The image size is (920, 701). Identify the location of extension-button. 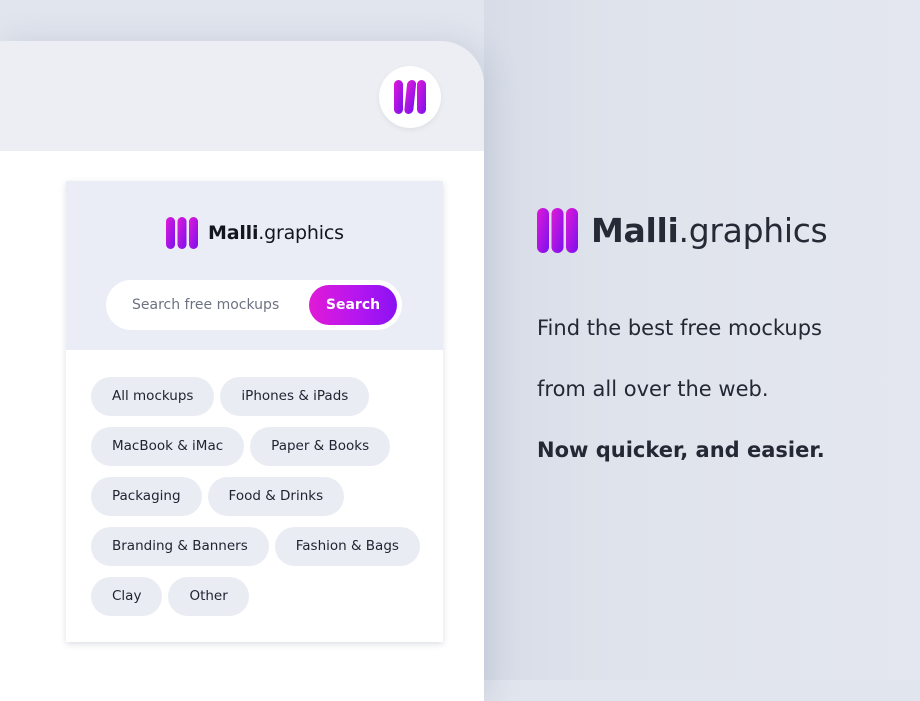
(410, 97).